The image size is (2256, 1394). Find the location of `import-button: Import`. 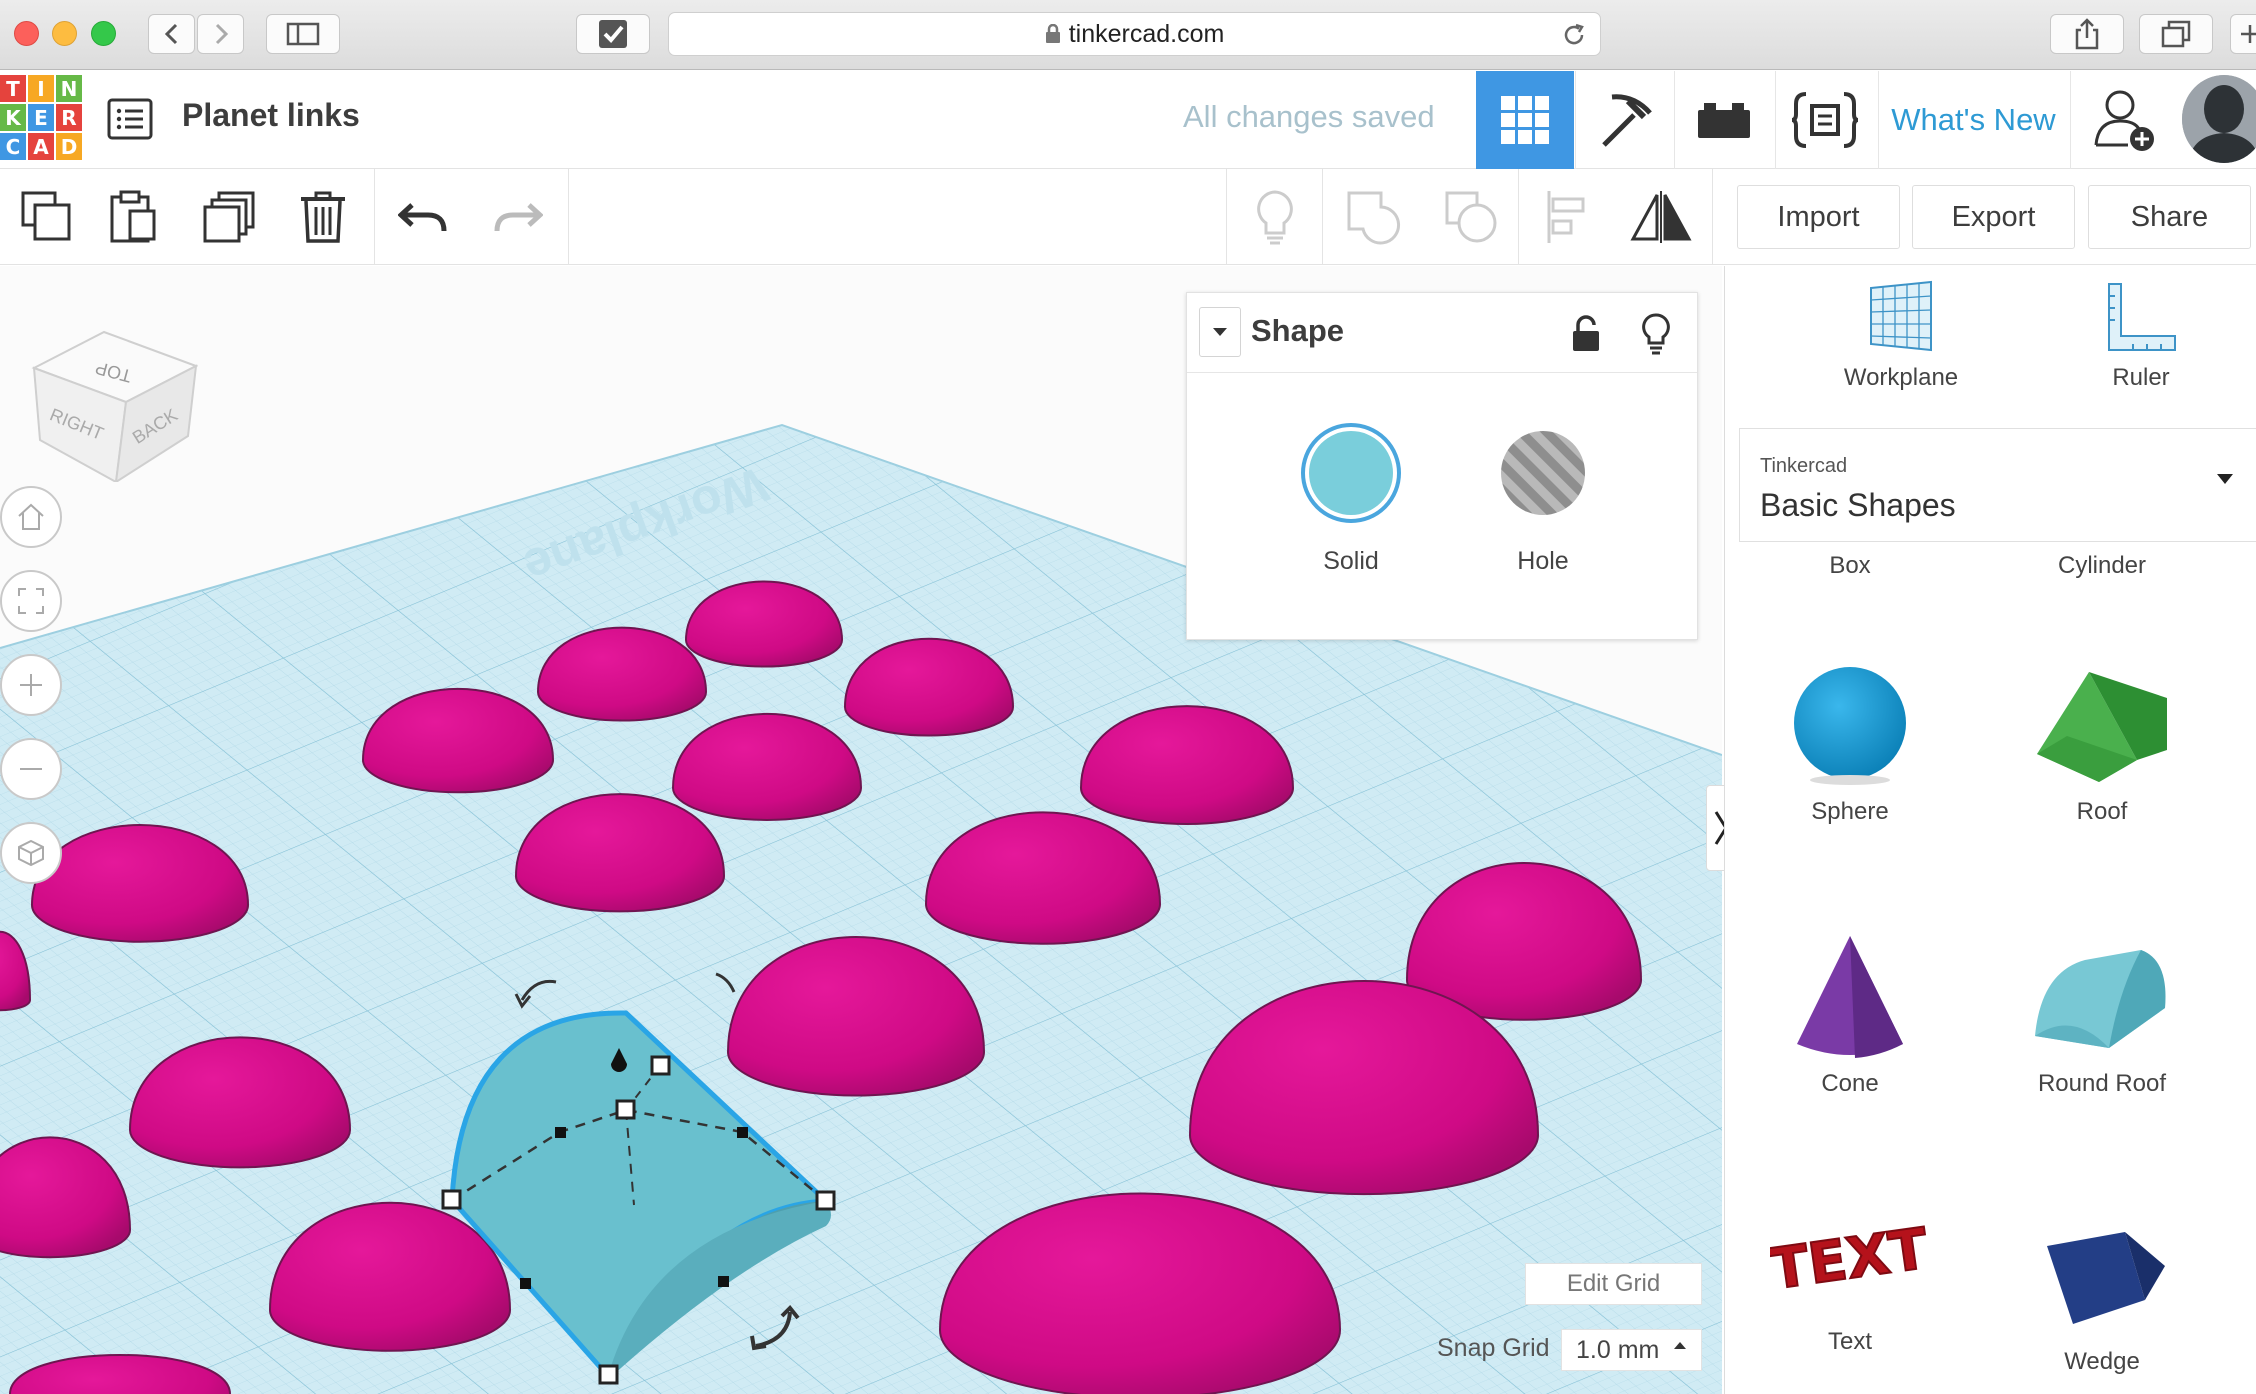

import-button: Import is located at coordinates (1818, 217).